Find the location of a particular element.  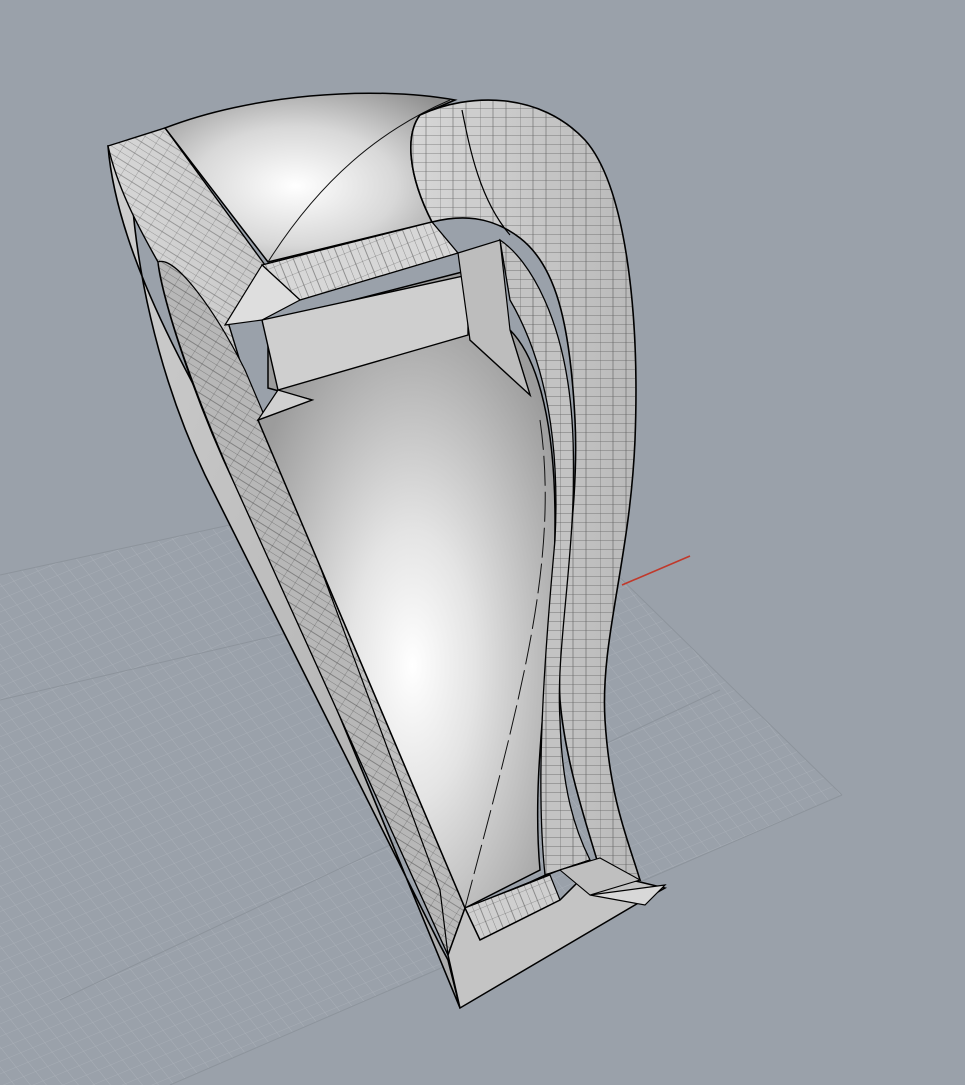

x-axis-line is located at coordinates (656, 570).